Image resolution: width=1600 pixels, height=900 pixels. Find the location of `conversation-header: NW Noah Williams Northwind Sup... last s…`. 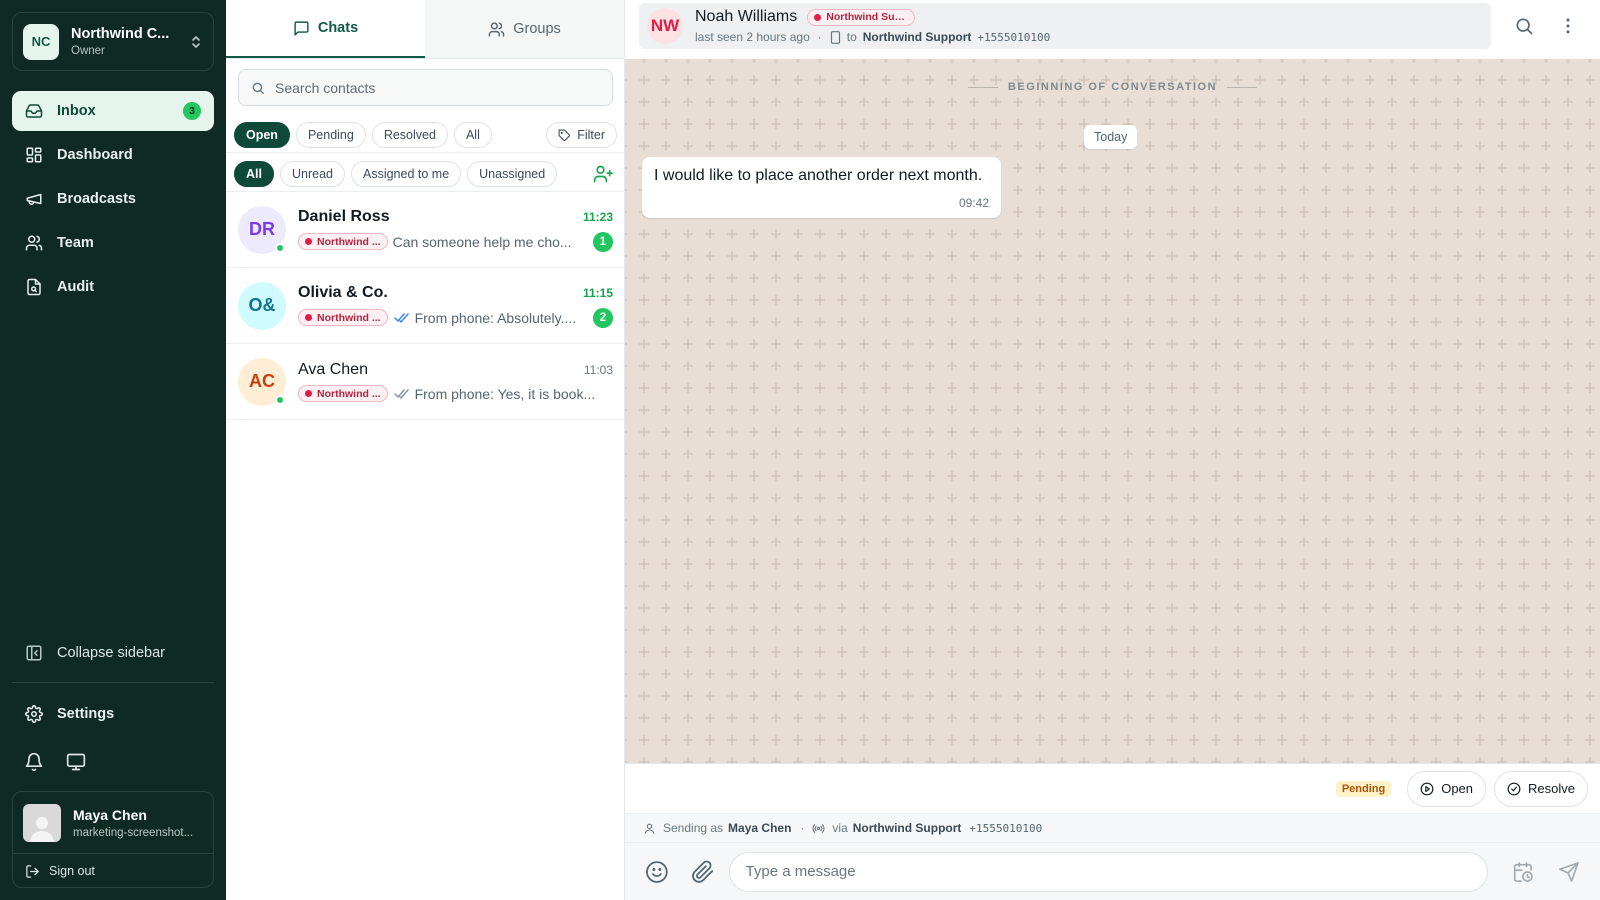

conversation-header: NW Noah Williams Northwind Sup... last s… is located at coordinates (1112, 29).